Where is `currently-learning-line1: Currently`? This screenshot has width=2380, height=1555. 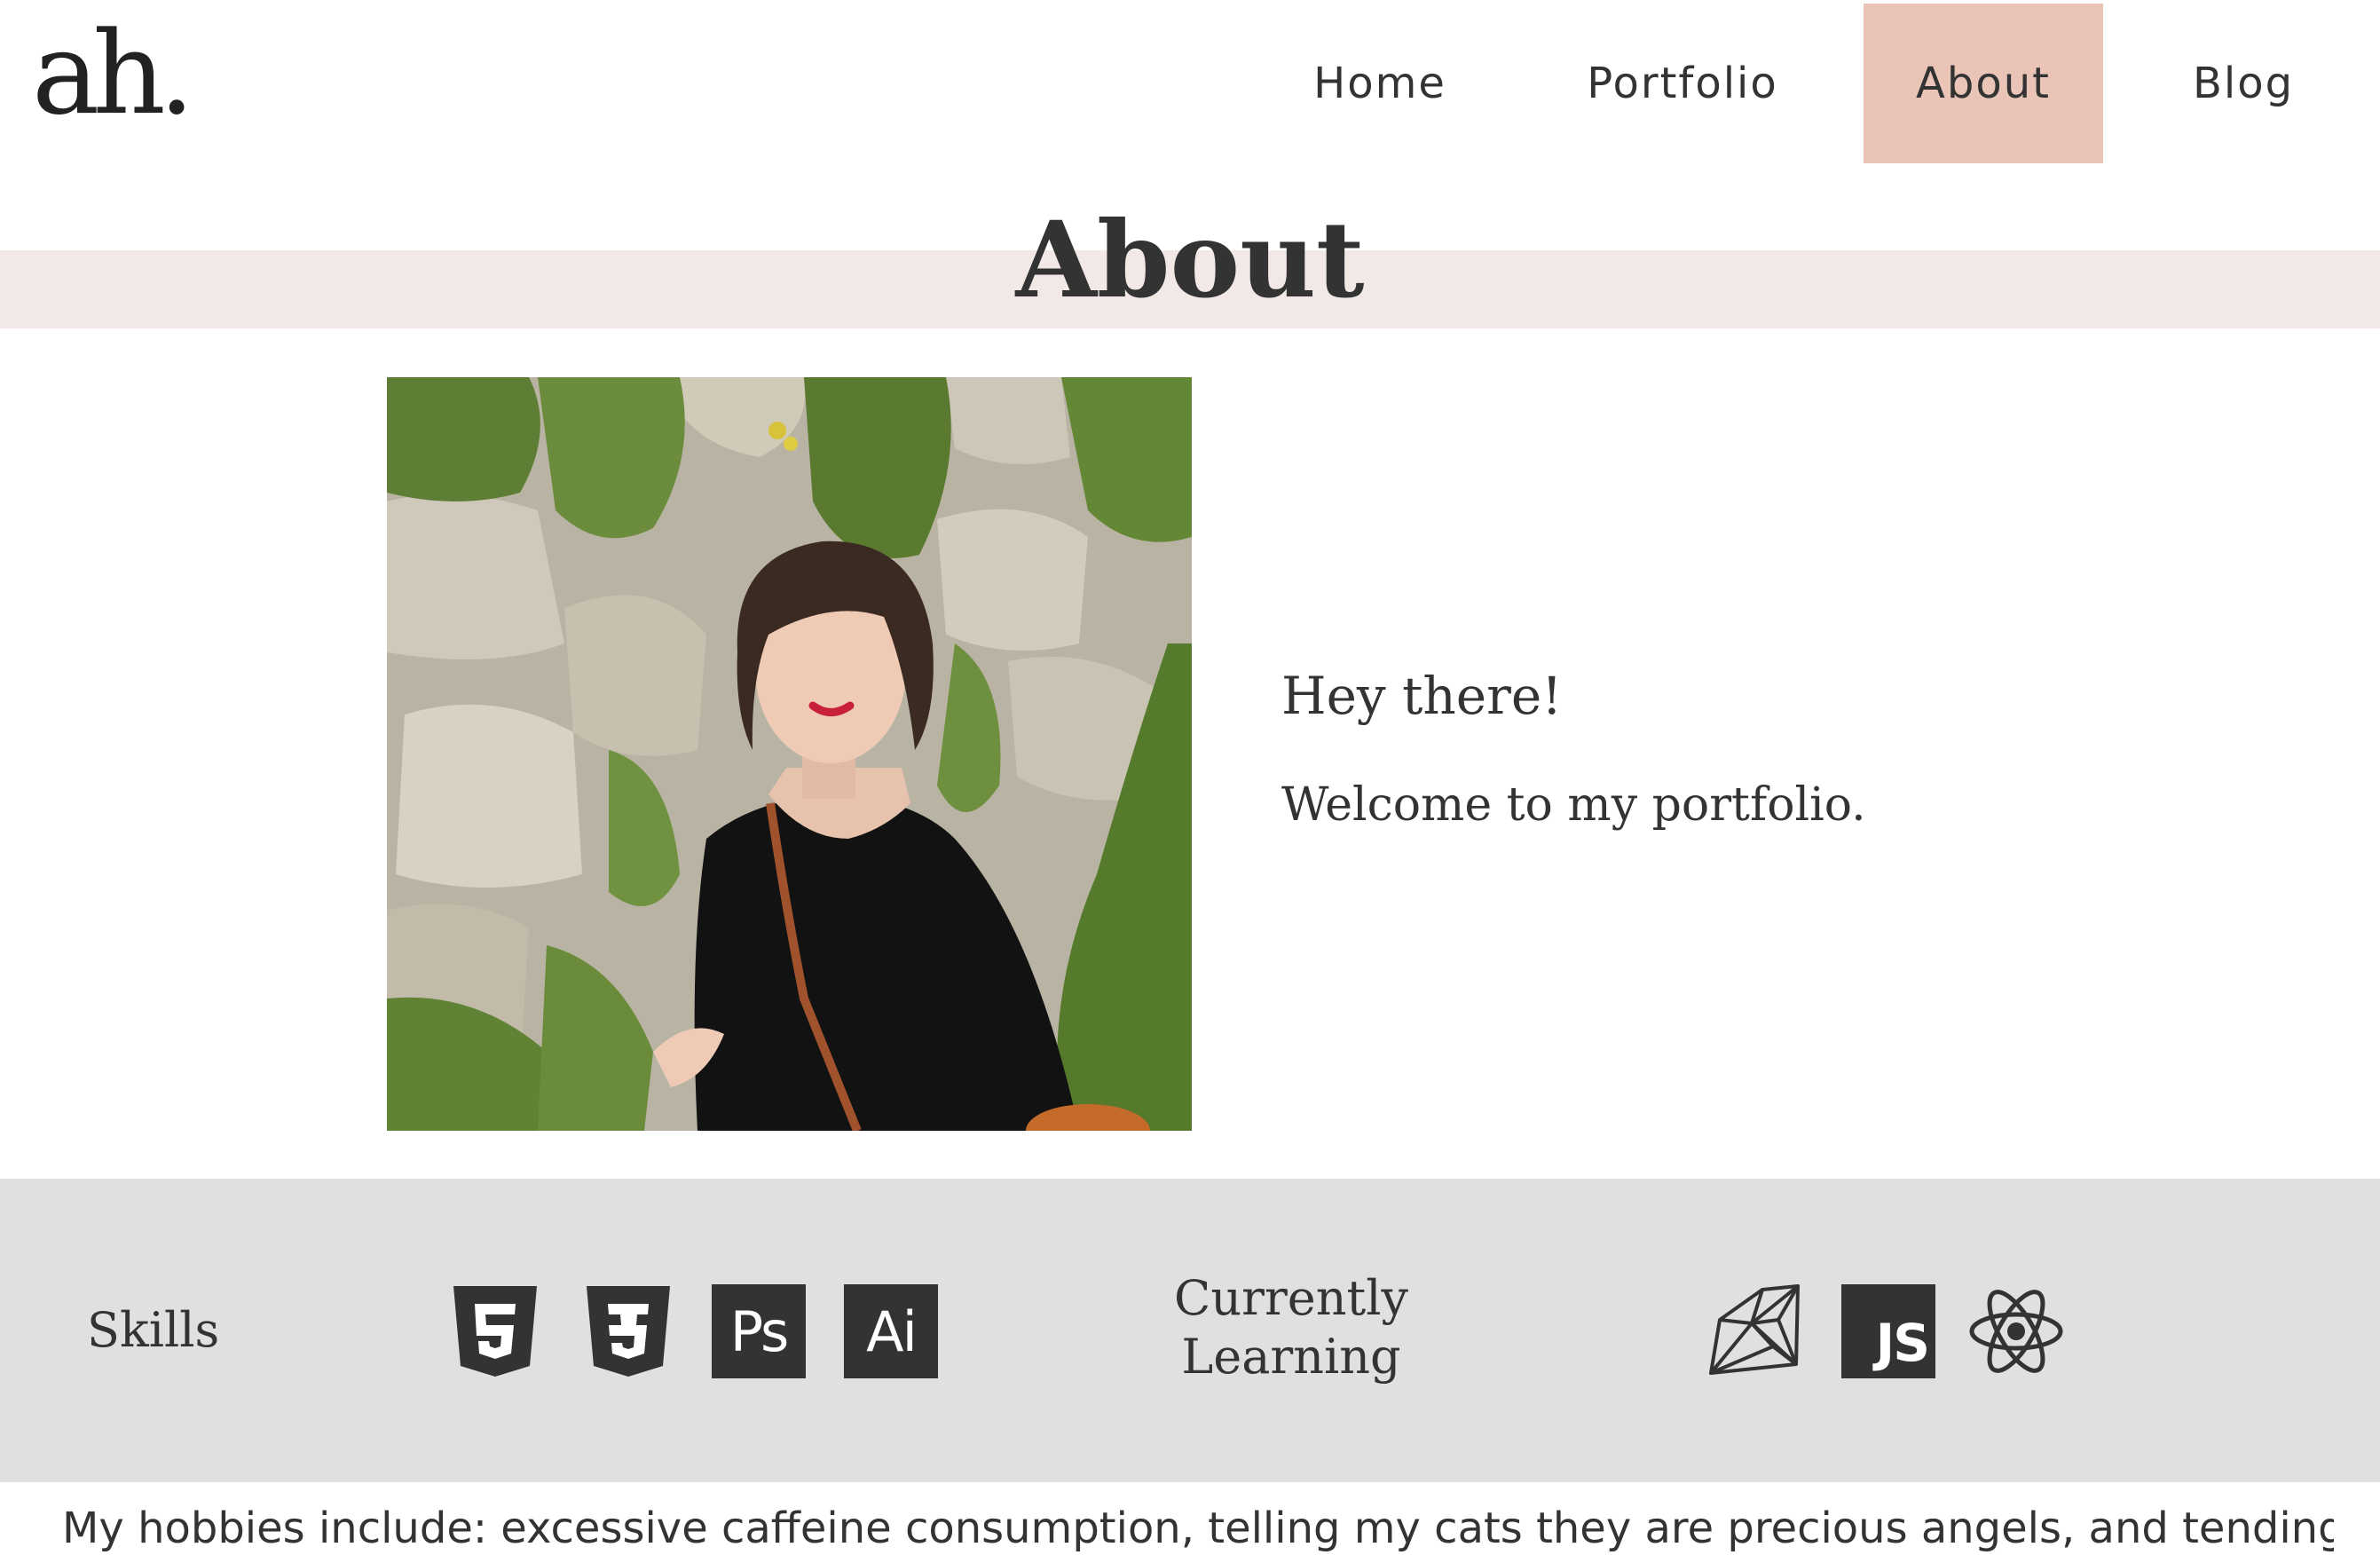 currently-learning-line1: Currently is located at coordinates (1291, 1298).